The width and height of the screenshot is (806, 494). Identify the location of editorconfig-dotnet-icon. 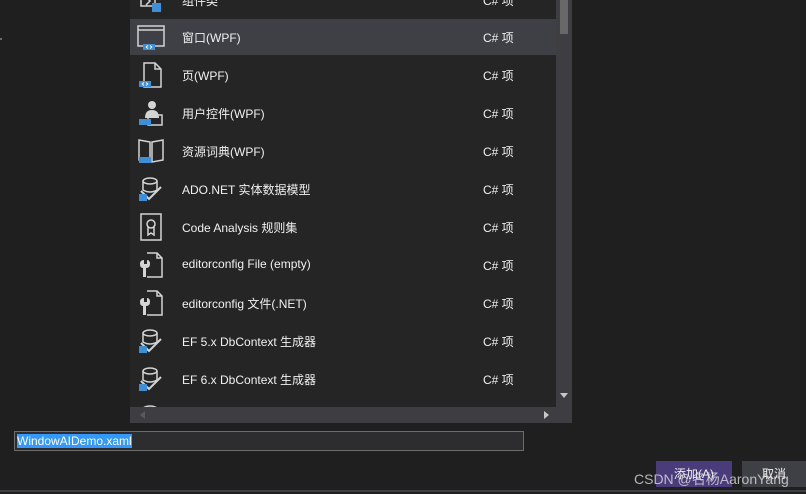
(151, 303).